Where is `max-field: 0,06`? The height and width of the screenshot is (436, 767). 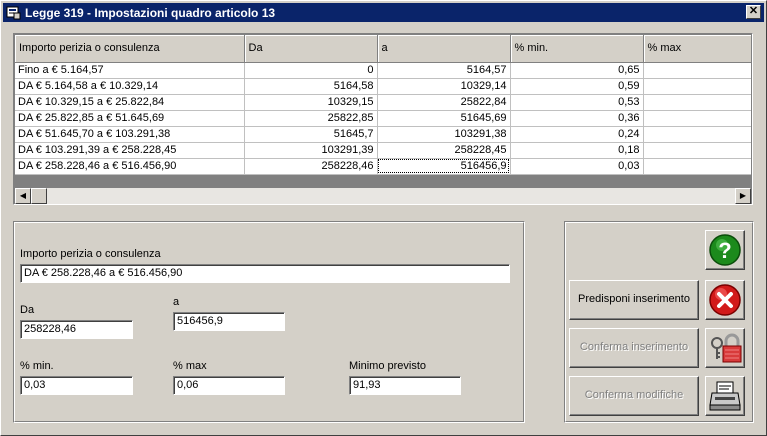 max-field: 0,06 is located at coordinates (229, 385).